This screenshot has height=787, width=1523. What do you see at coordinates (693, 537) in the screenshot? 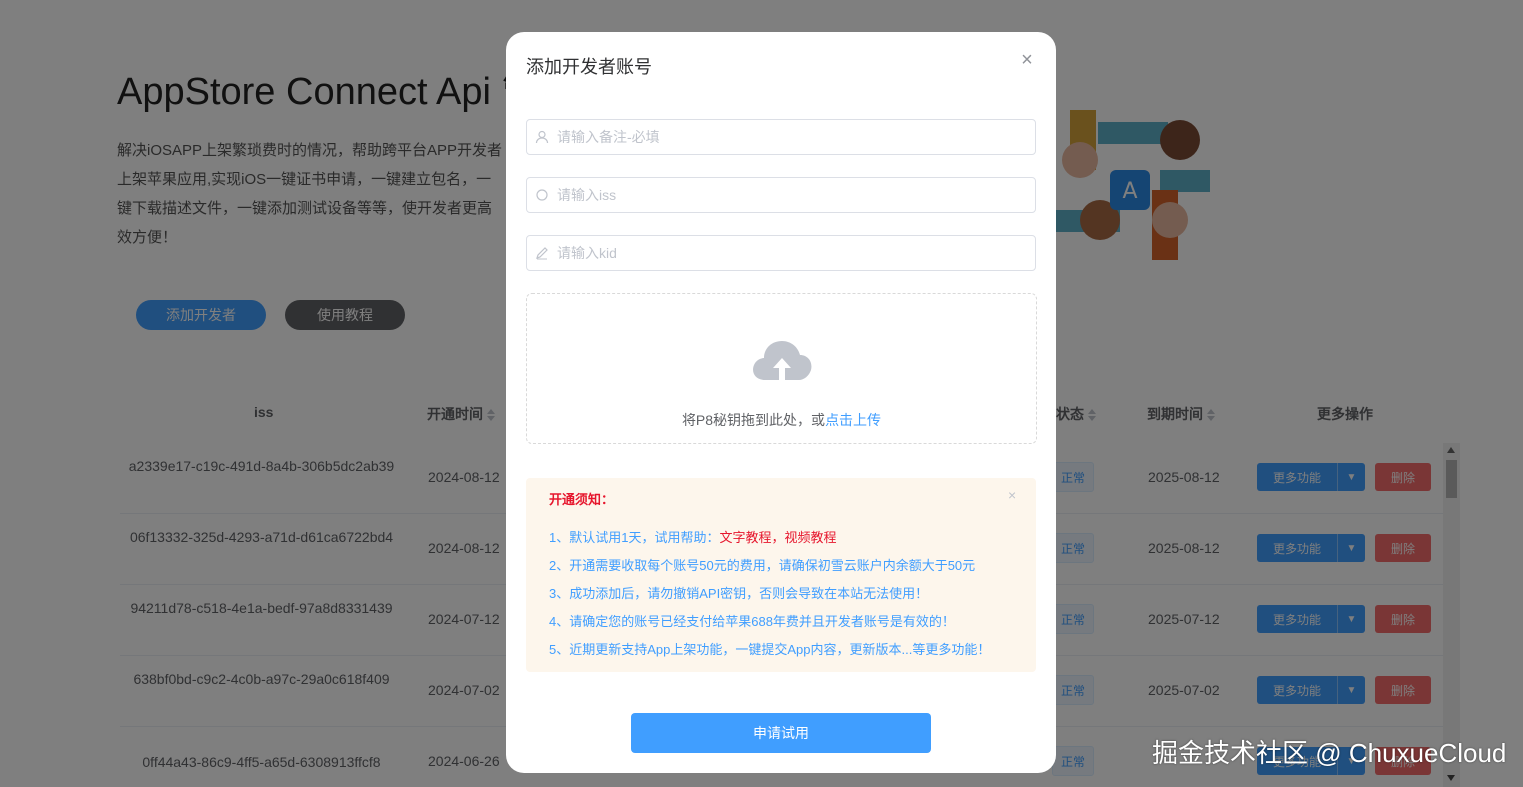
I see `notice-item: 1、默认试用1天，试用帮助：文字教程，视频教程` at bounding box center [693, 537].